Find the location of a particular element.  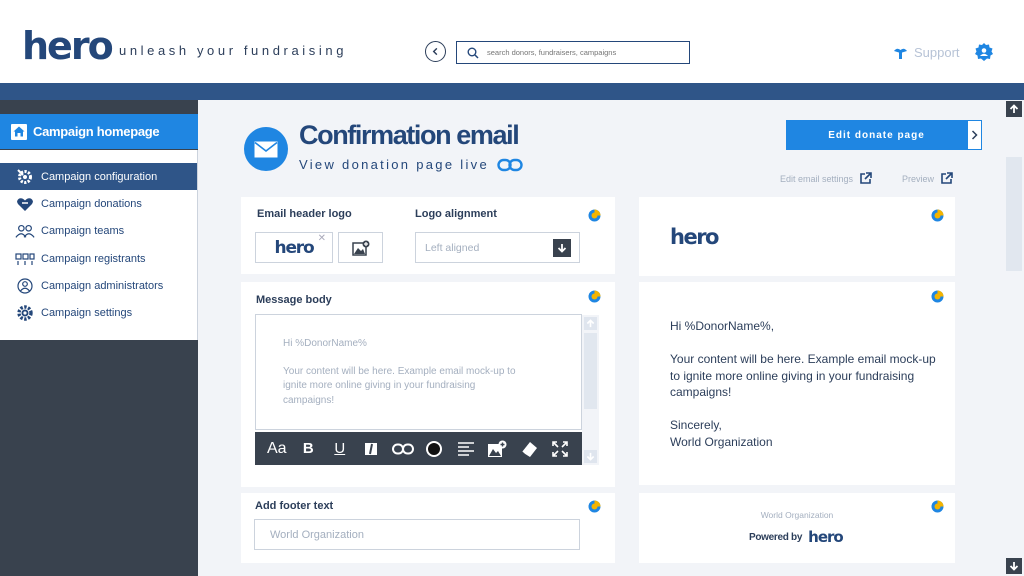

search-box is located at coordinates (573, 52).